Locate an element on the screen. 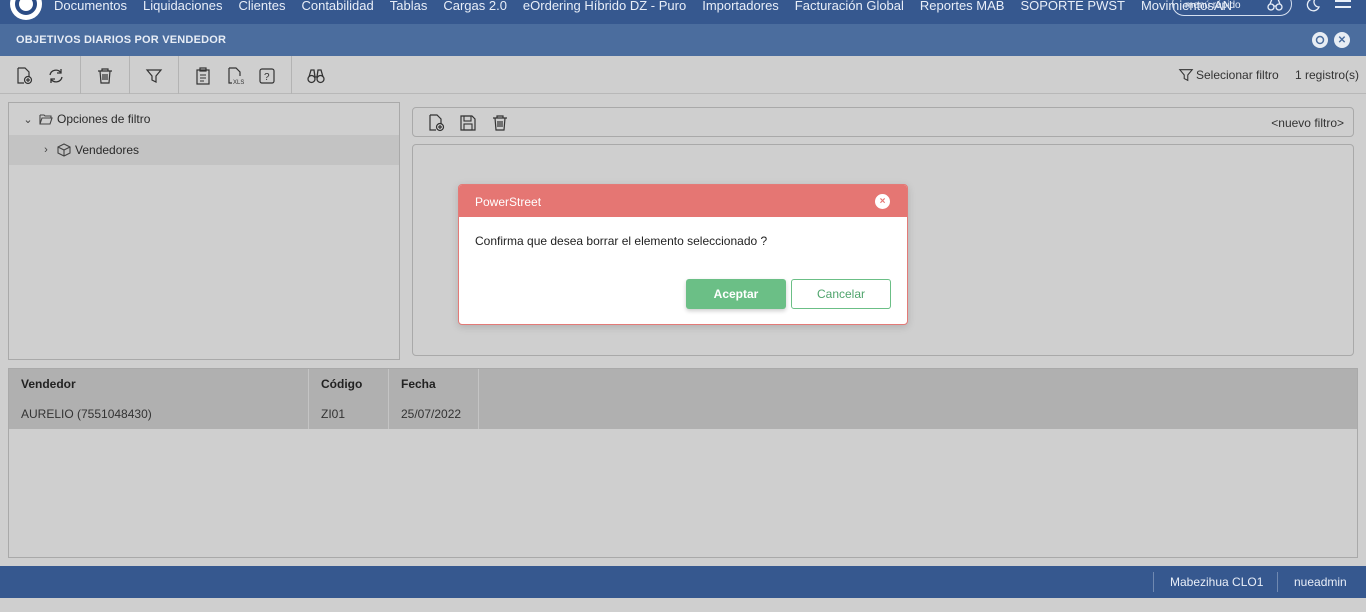 The width and height of the screenshot is (1366, 612). quick-menu-placeholder: menú rápido is located at coordinates (1213, 5).